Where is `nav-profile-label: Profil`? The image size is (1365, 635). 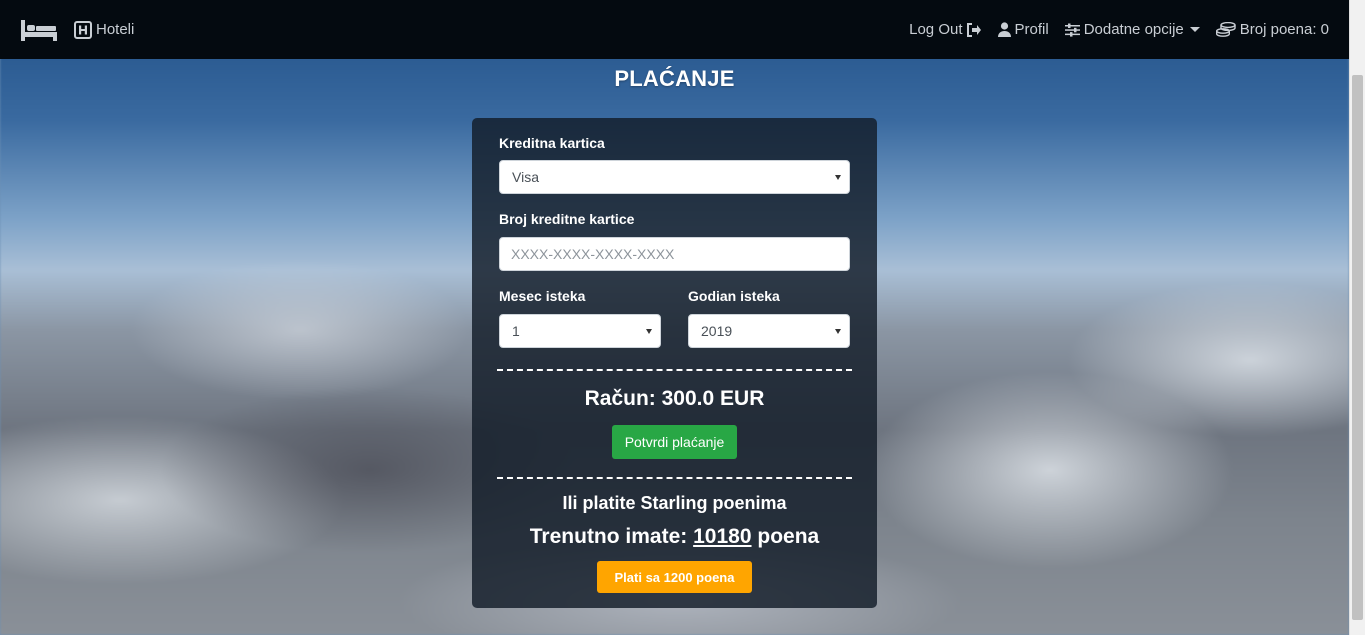 nav-profile-label: Profil is located at coordinates (1031, 29).